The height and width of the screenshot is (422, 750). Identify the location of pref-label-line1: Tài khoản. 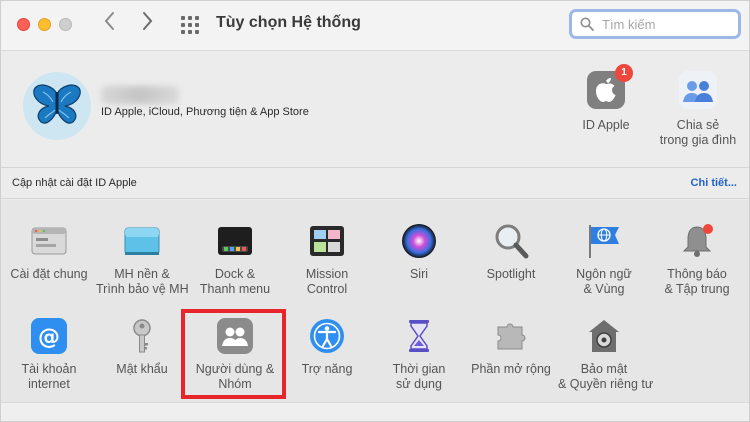
(49, 369).